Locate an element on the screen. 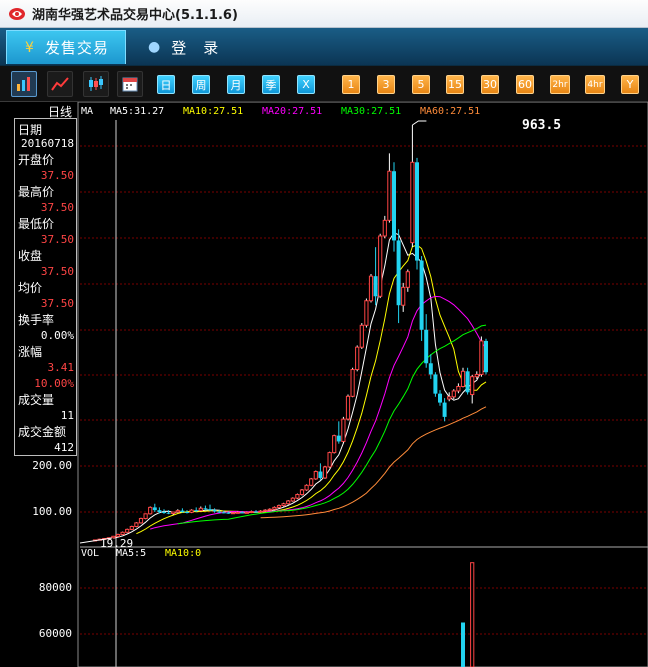 This screenshot has height=667, width=648. line-chart-button is located at coordinates (60, 84).